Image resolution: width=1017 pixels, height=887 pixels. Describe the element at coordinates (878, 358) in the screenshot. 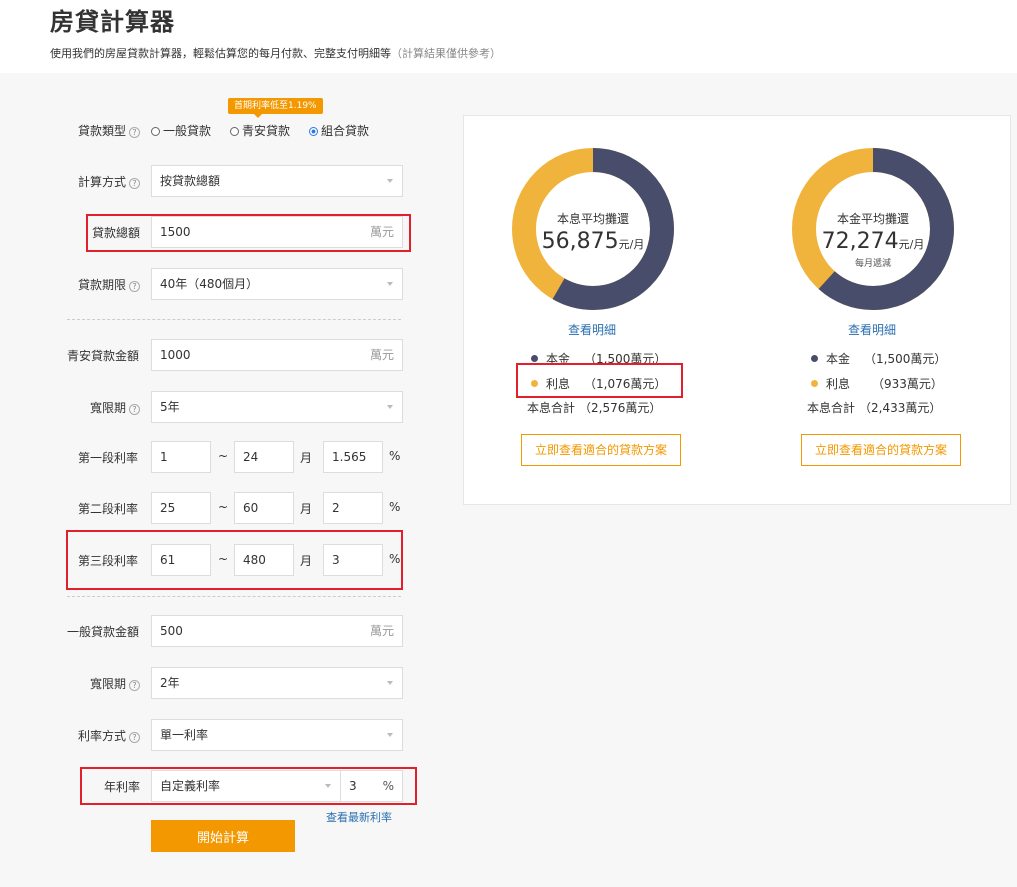

I see `legend-principal: 本金 （1,500萬元）` at that location.